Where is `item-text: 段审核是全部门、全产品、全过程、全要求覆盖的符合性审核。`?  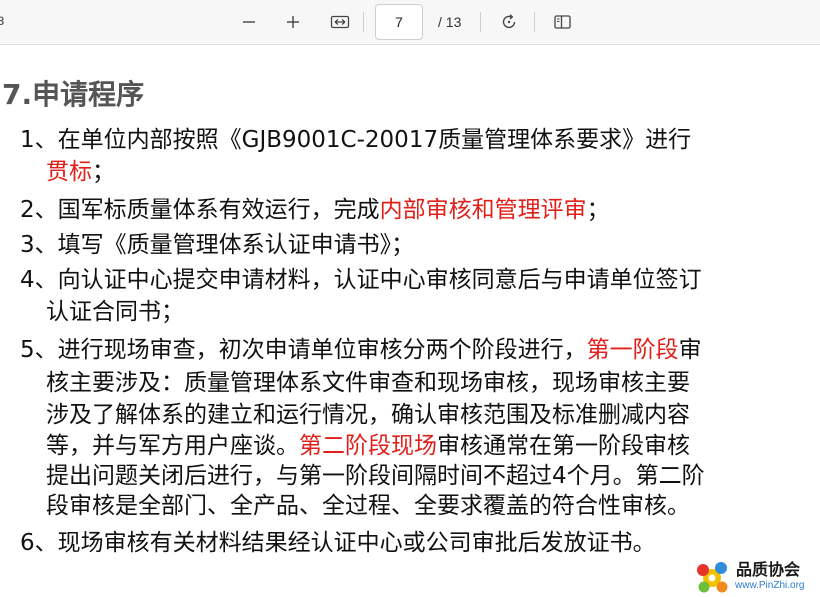
item-text: 段审核是全部门、全产品、全过程、全要求覆盖的符合性审核。 is located at coordinates (368, 506).